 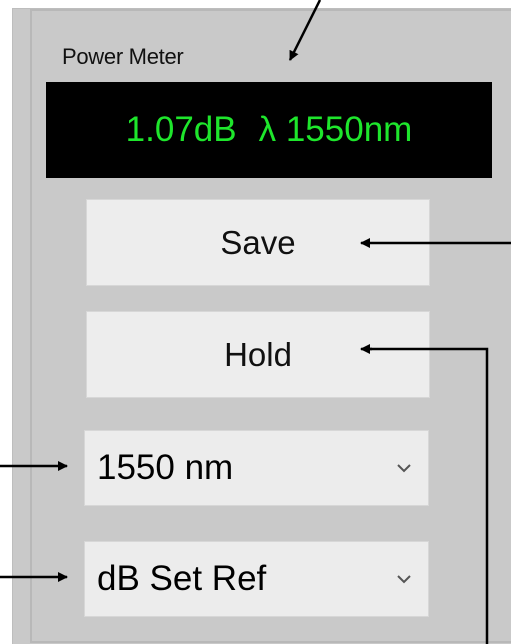 What do you see at coordinates (335, 129) in the screenshot?
I see `wavelength-value: λ 1550nm` at bounding box center [335, 129].